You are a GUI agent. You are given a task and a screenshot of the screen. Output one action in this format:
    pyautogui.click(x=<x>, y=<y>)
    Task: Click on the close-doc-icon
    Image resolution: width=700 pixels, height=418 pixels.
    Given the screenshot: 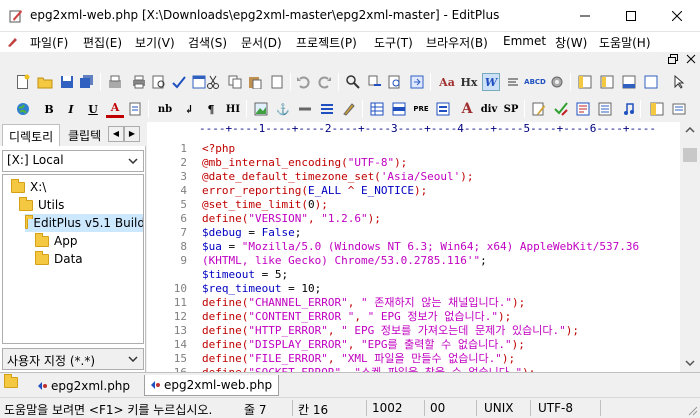 What is the action you would take?
    pyautogui.click(x=691, y=59)
    